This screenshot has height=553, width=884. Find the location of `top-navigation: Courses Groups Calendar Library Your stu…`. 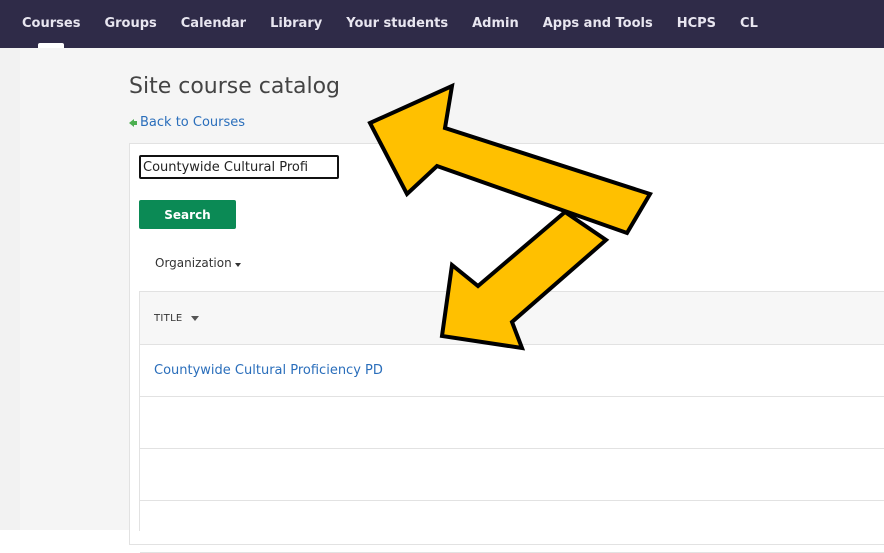

top-navigation: Courses Groups Calendar Library Your stu… is located at coordinates (442, 24).